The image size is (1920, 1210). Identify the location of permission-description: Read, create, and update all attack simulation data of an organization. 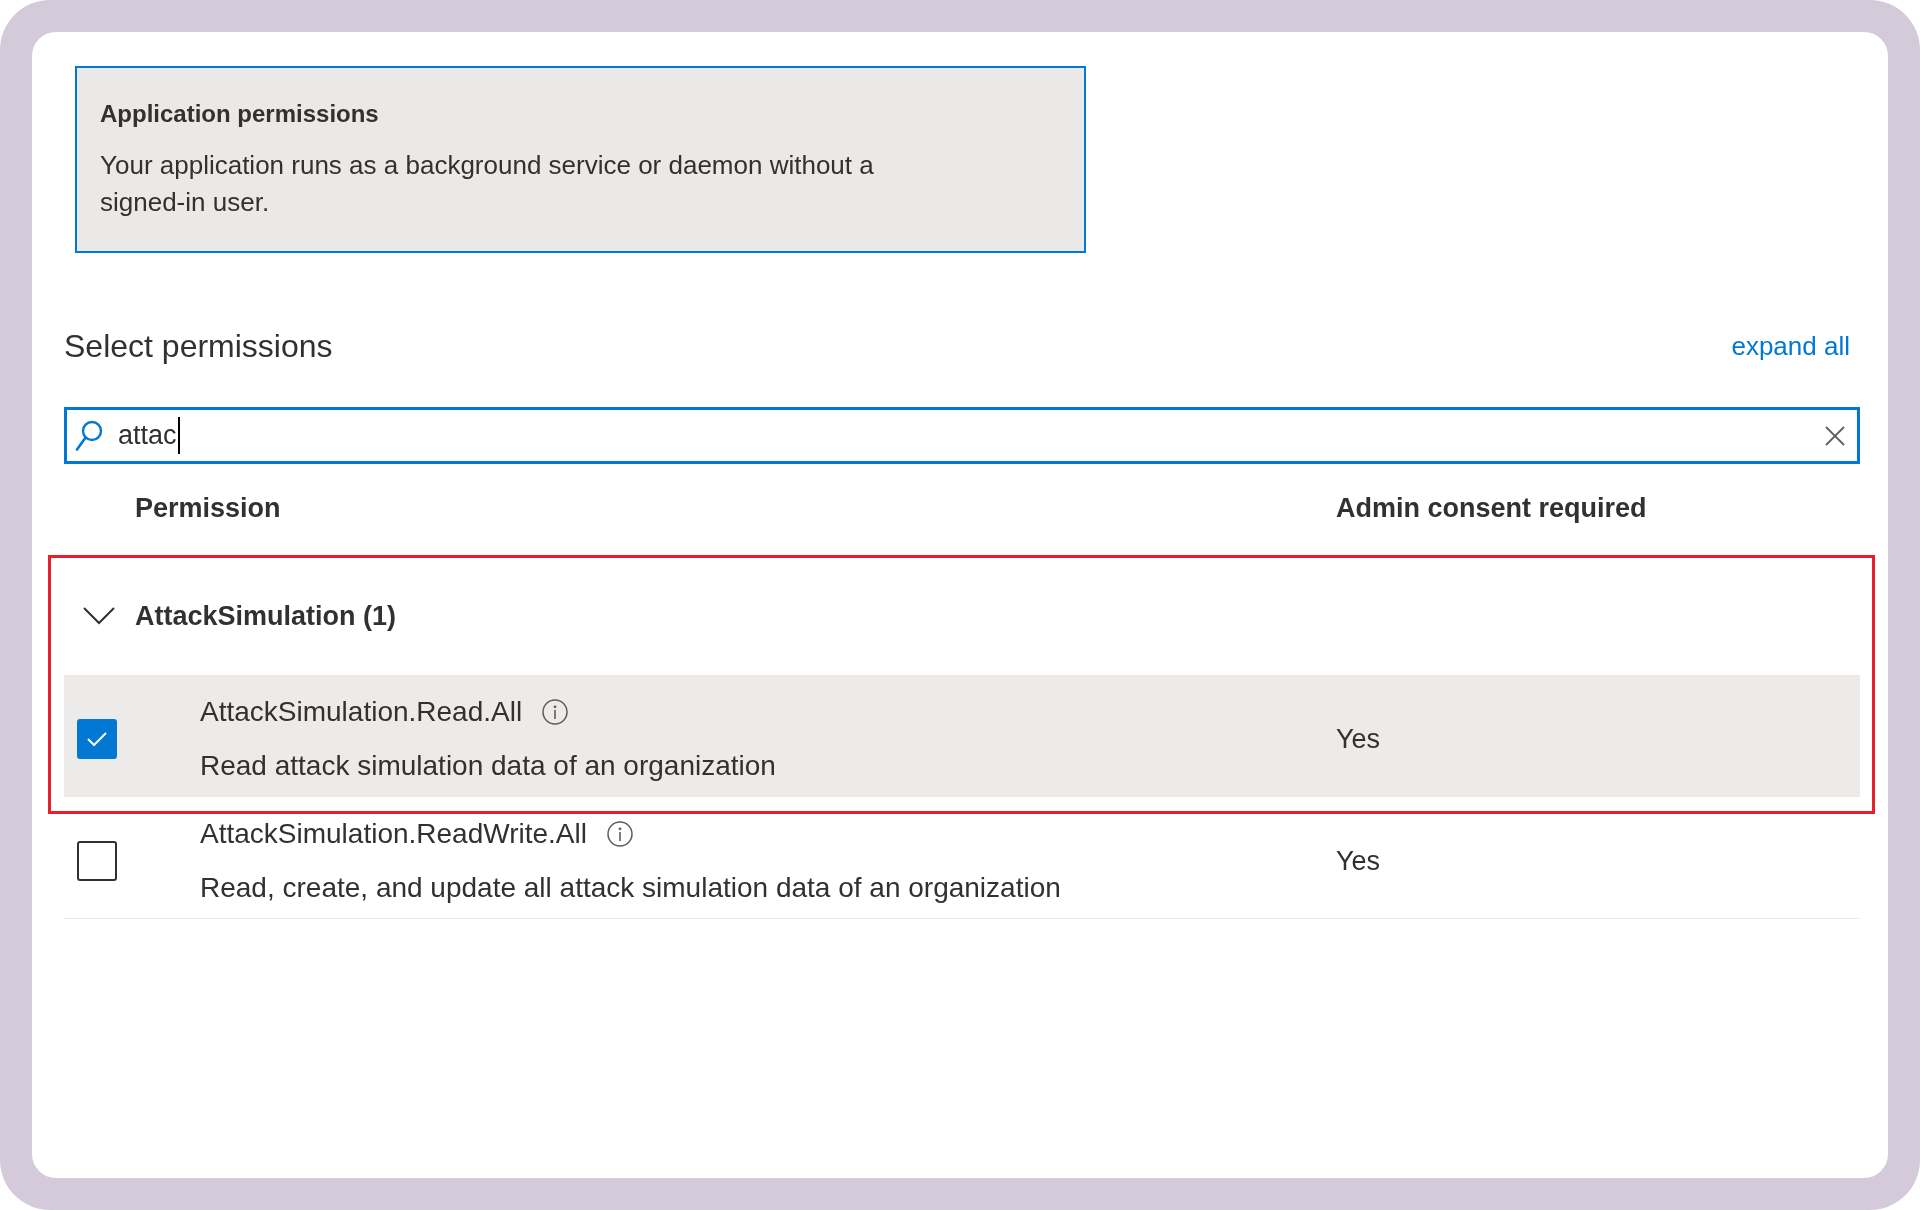
(631, 888).